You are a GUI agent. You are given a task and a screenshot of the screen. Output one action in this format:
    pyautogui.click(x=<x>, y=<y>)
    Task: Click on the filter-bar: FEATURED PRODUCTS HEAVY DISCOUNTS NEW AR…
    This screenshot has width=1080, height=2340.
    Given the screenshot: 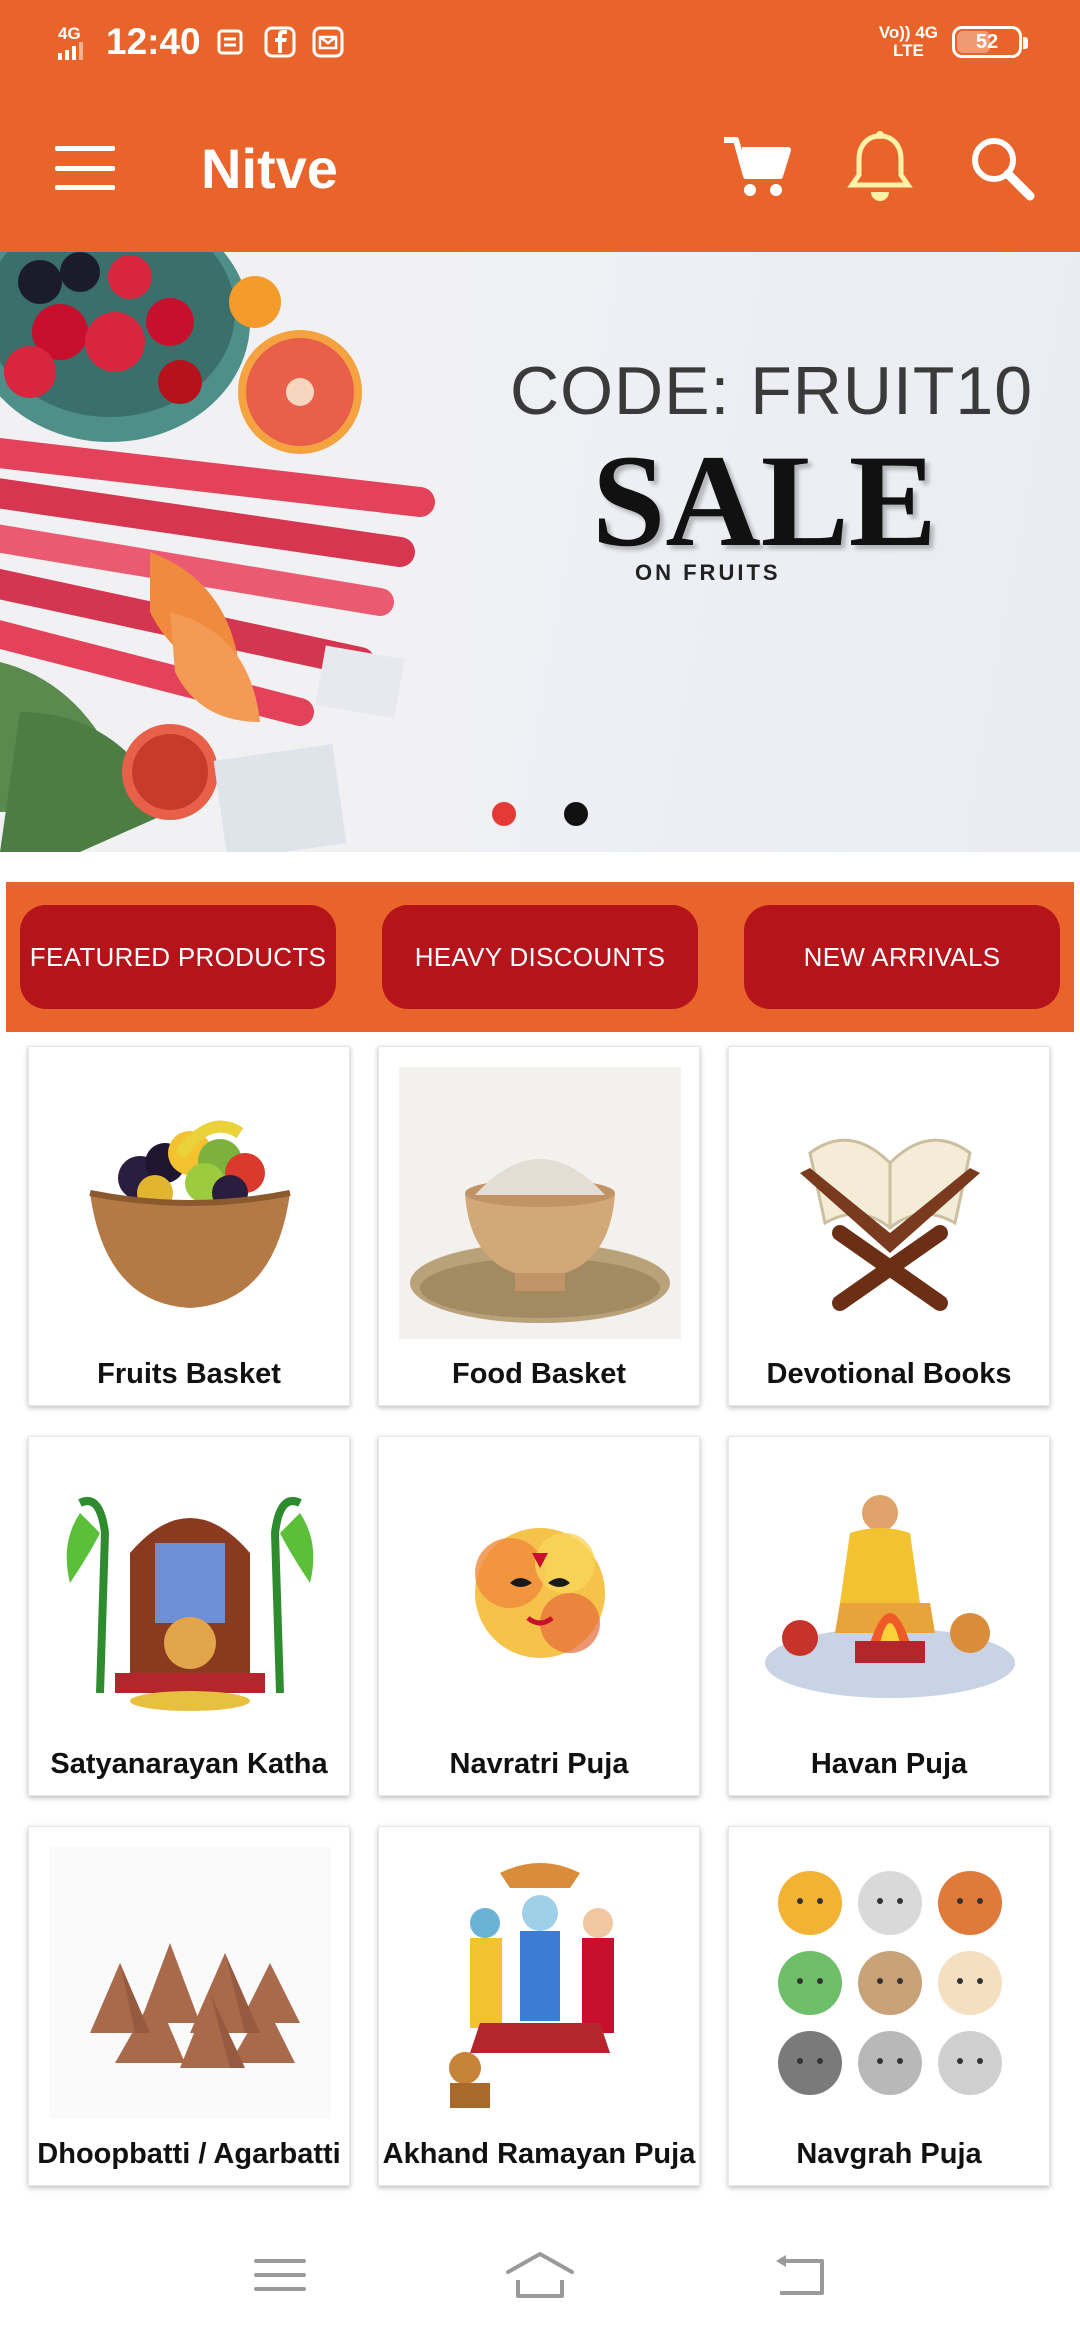 What is the action you would take?
    pyautogui.click(x=540, y=957)
    